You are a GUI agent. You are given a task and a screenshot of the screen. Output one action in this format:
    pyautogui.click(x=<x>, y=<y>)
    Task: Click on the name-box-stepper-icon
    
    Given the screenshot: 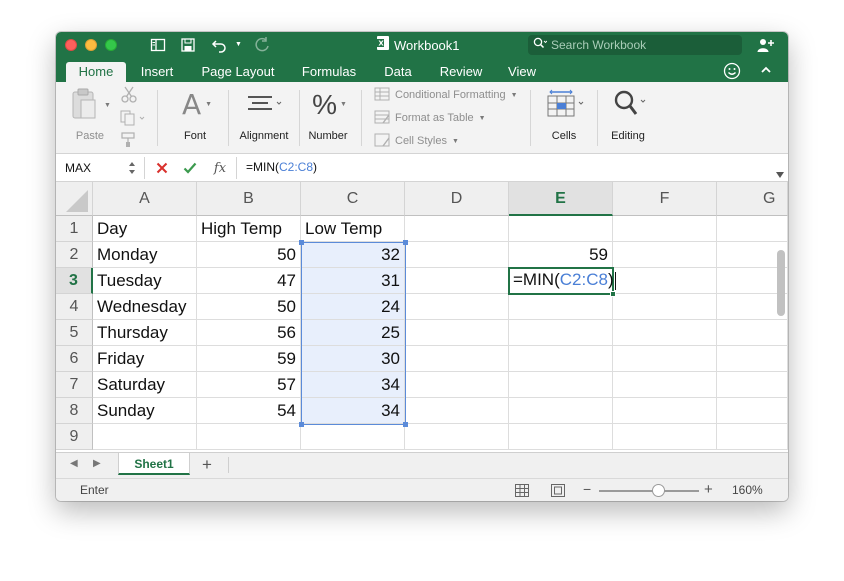 What is the action you would take?
    pyautogui.click(x=132, y=170)
    